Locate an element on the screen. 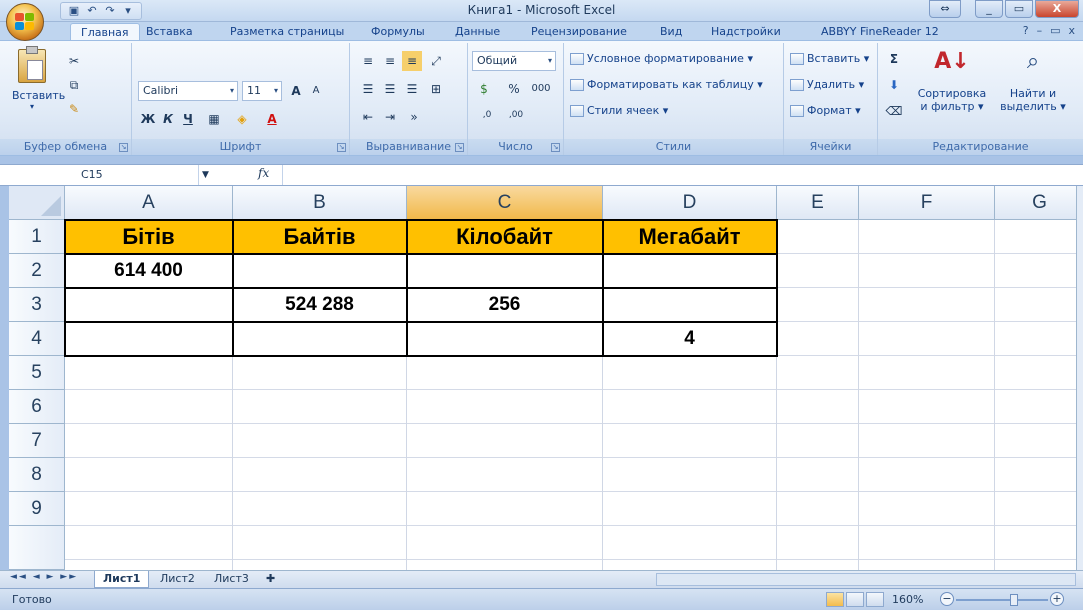 The width and height of the screenshot is (1083, 610). row-header-5: 5 is located at coordinates (37, 373).